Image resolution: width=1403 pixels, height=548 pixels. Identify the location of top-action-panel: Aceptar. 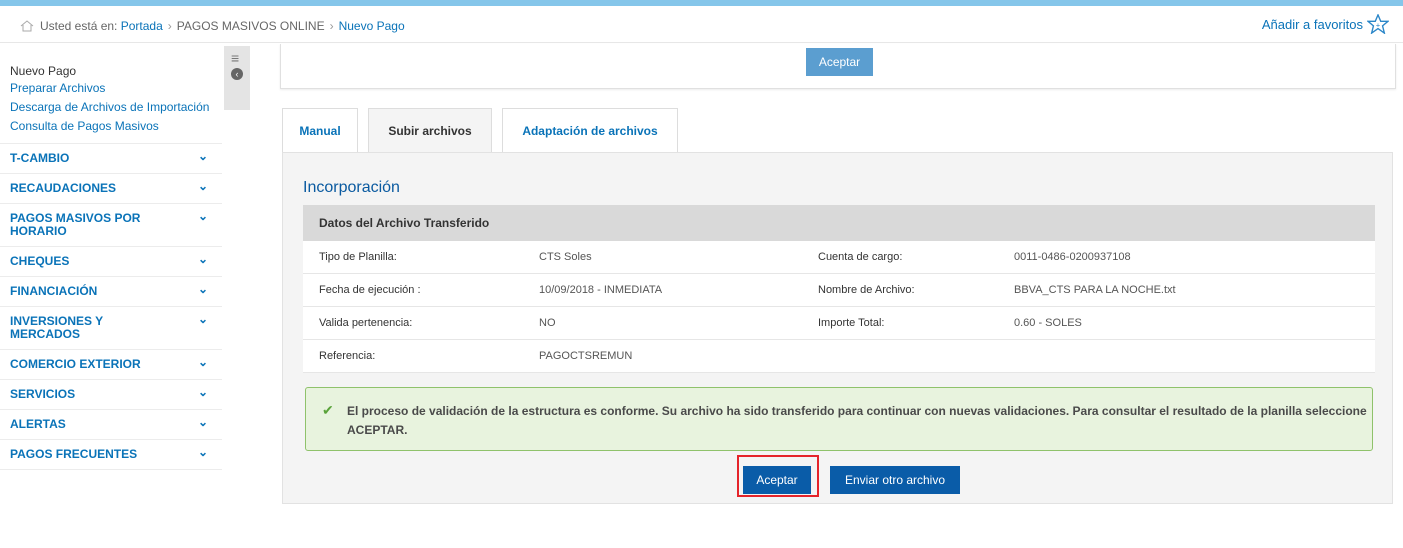
(838, 66).